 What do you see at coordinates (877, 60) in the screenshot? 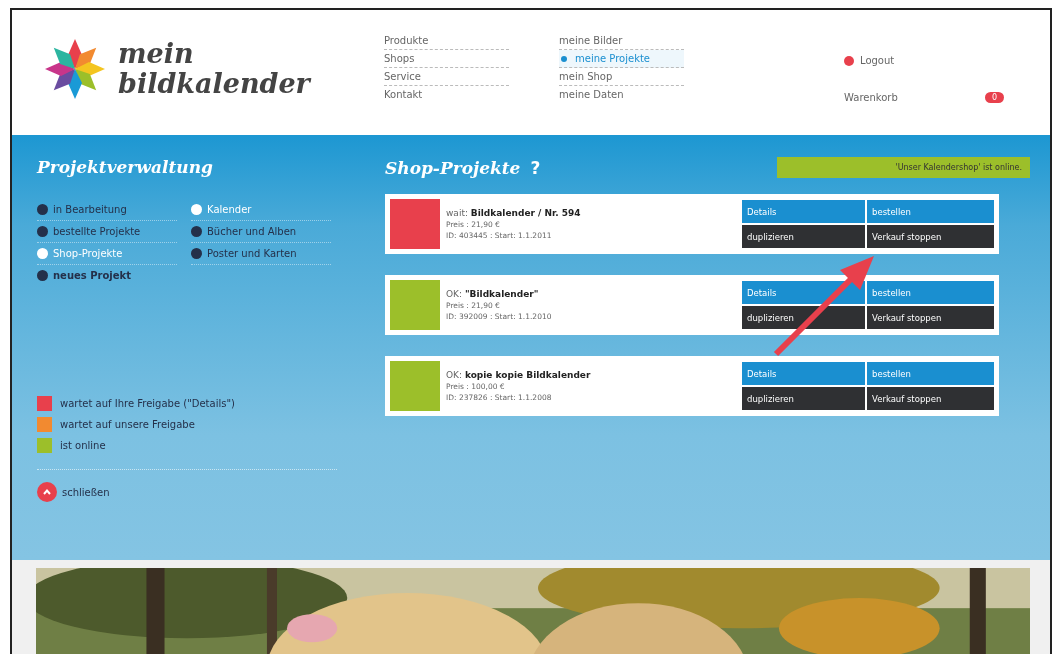
I see `logout-link: Logout` at bounding box center [877, 60].